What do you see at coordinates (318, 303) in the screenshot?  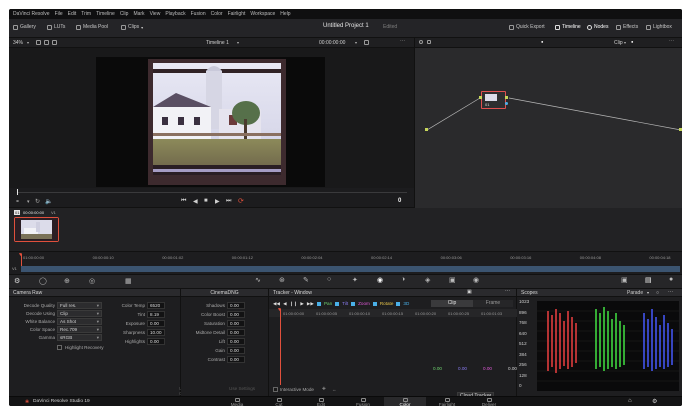 I see `pan-checkbox` at bounding box center [318, 303].